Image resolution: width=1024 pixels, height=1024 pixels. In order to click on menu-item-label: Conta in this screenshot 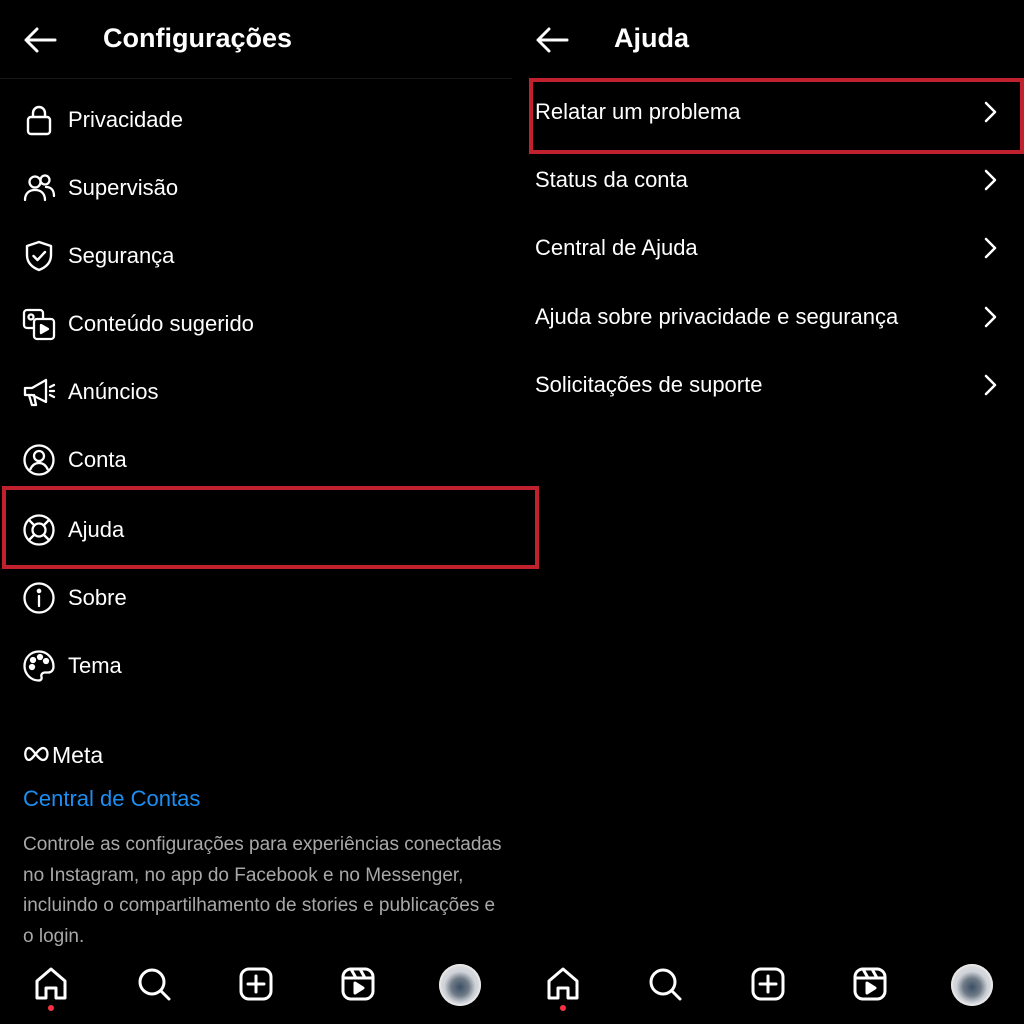, I will do `click(97, 459)`.